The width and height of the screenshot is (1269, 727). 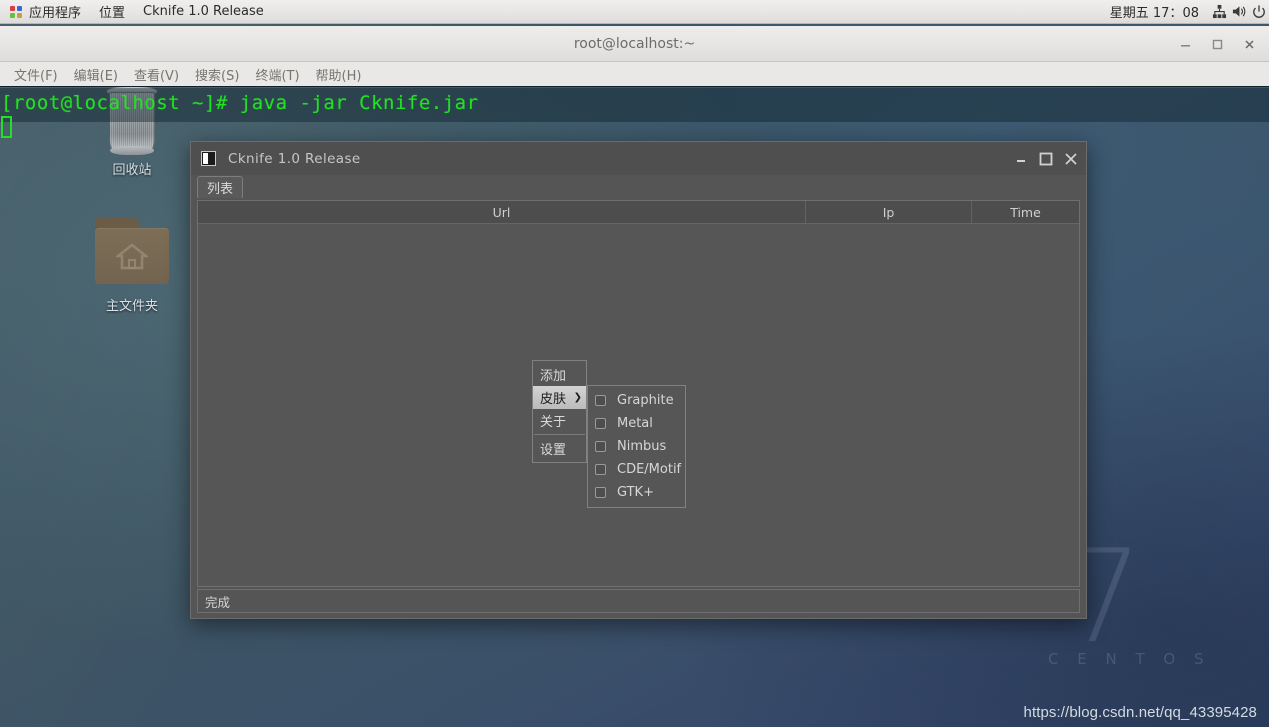 I want to click on cknife-close-button, so click(x=1071, y=159).